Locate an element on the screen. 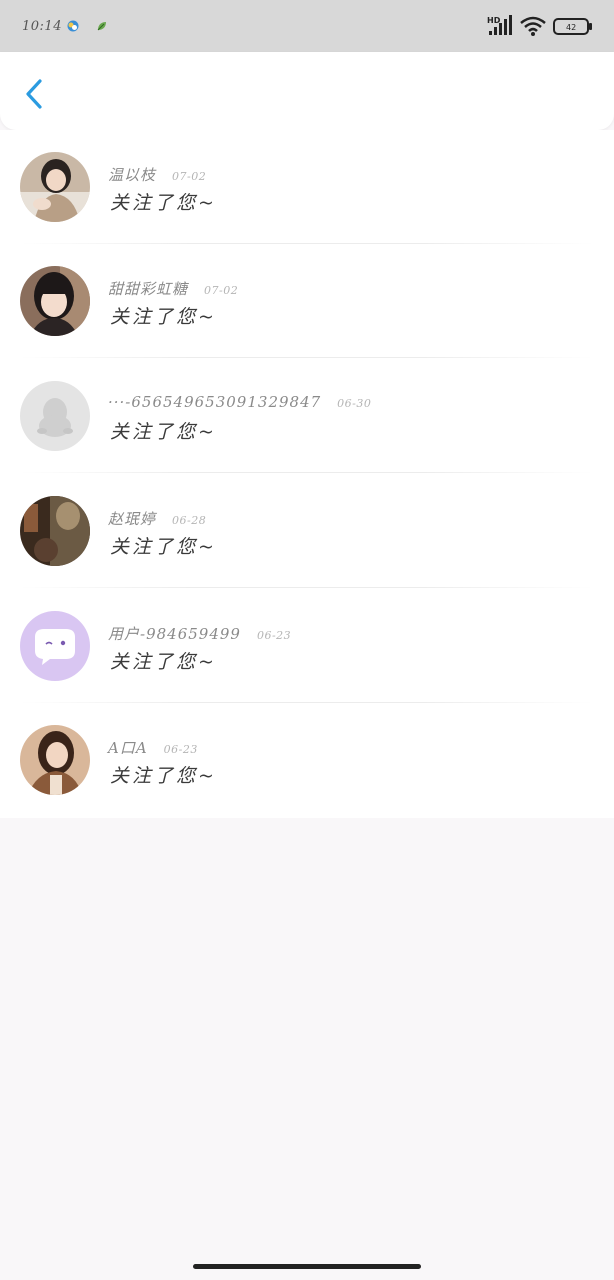 The image size is (614, 1280). battery-level: 42 is located at coordinates (571, 27).